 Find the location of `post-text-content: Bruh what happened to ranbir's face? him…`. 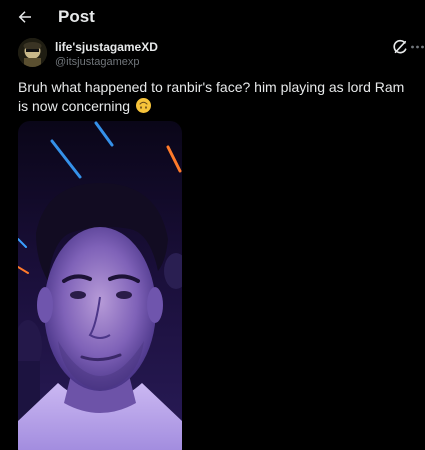

post-text-content: Bruh what happened to ranbir's face? him… is located at coordinates (211, 96).